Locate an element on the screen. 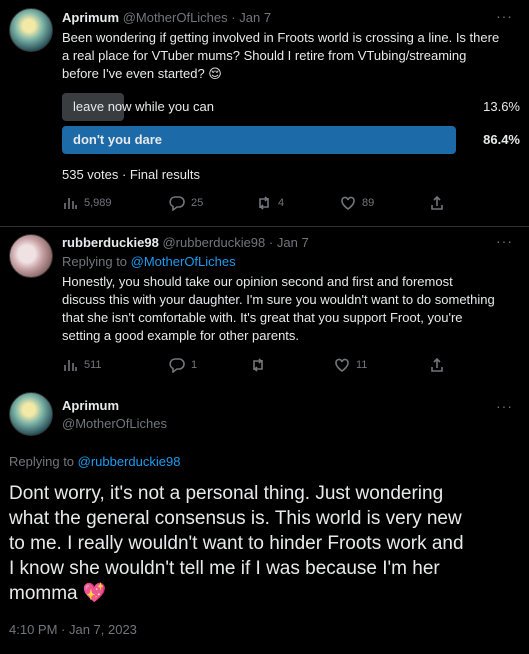  retweet-count: 4 is located at coordinates (281, 203).